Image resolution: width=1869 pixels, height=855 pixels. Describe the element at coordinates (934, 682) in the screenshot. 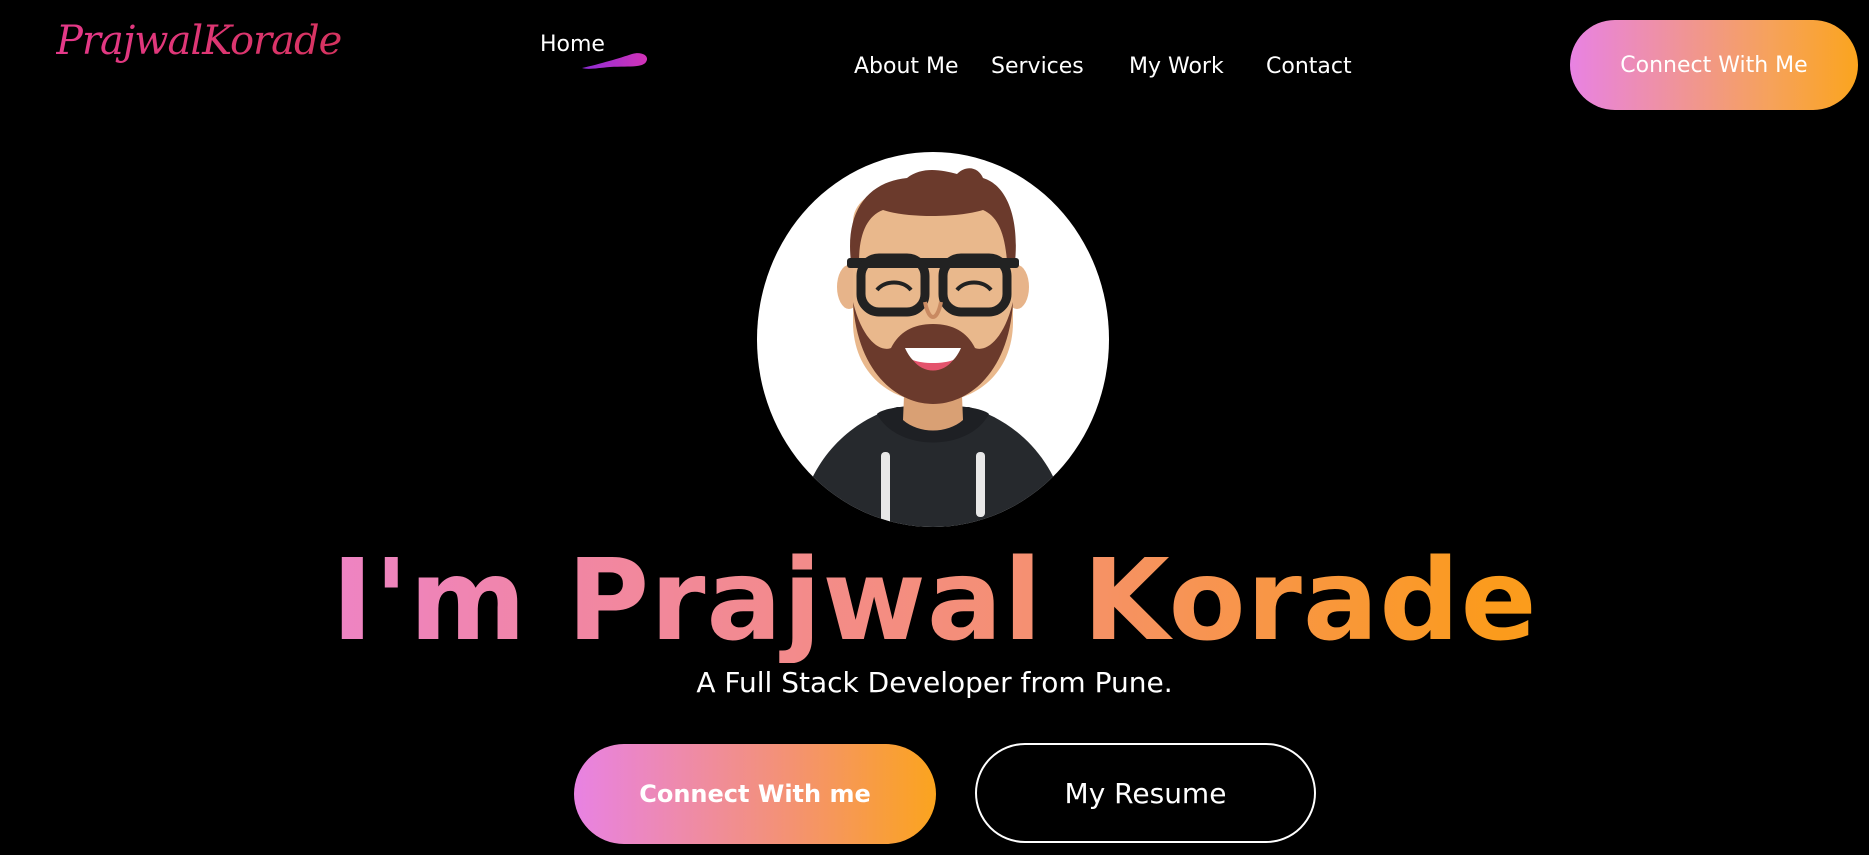

I see `hero-subtitle: A Full Stack Developer from Pune.` at that location.